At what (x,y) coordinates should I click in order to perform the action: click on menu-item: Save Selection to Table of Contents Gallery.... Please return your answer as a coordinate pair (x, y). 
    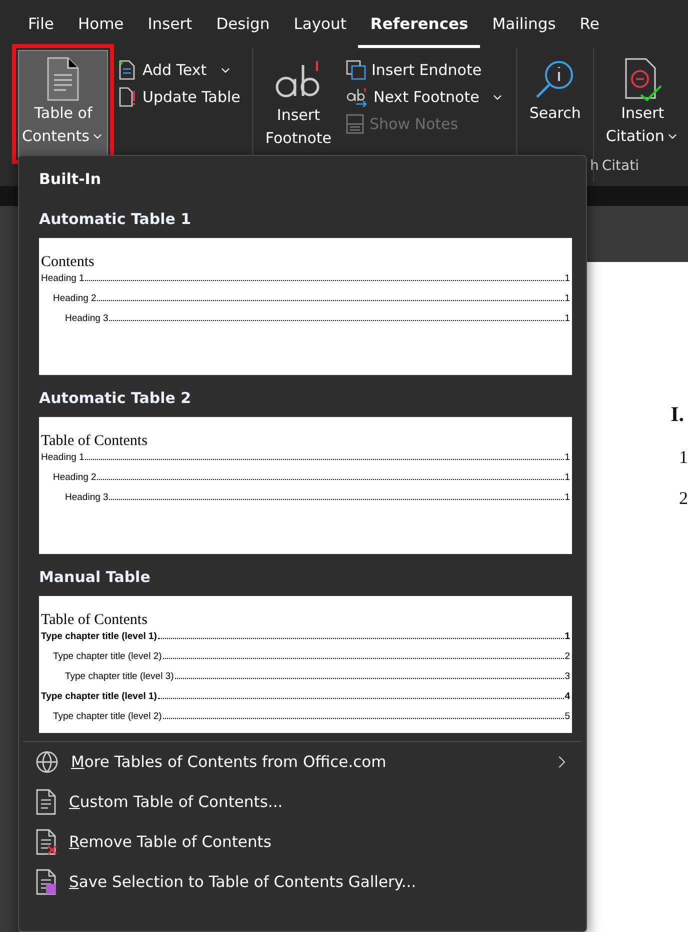
    Looking at the image, I should click on (302, 882).